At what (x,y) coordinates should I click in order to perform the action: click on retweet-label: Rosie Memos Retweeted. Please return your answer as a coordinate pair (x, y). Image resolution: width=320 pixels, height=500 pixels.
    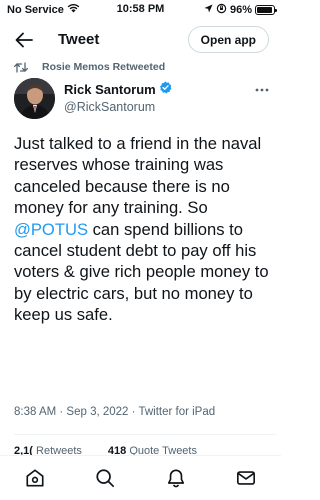
    Looking at the image, I should click on (103, 67).